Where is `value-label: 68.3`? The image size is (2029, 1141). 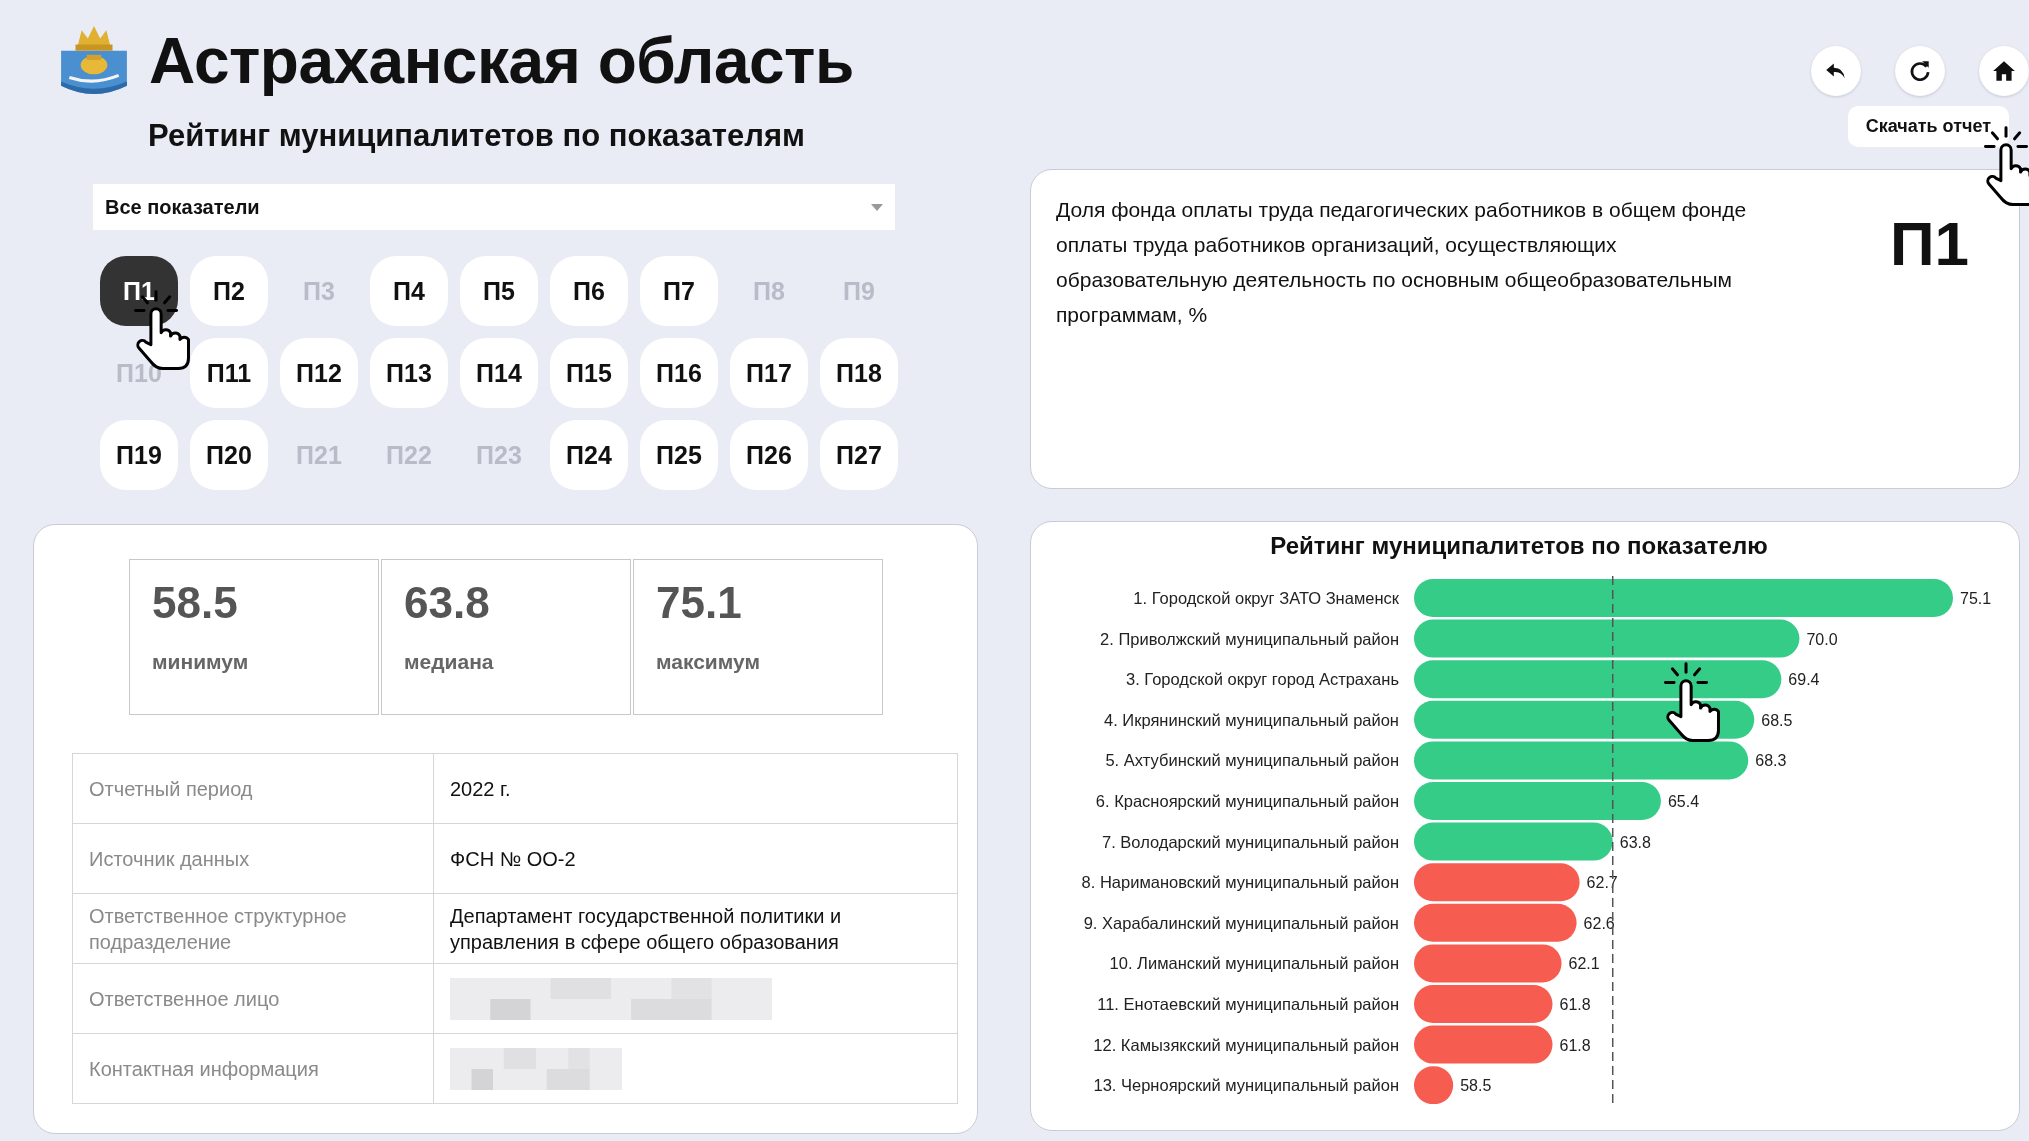
value-label: 68.3 is located at coordinates (1771, 761).